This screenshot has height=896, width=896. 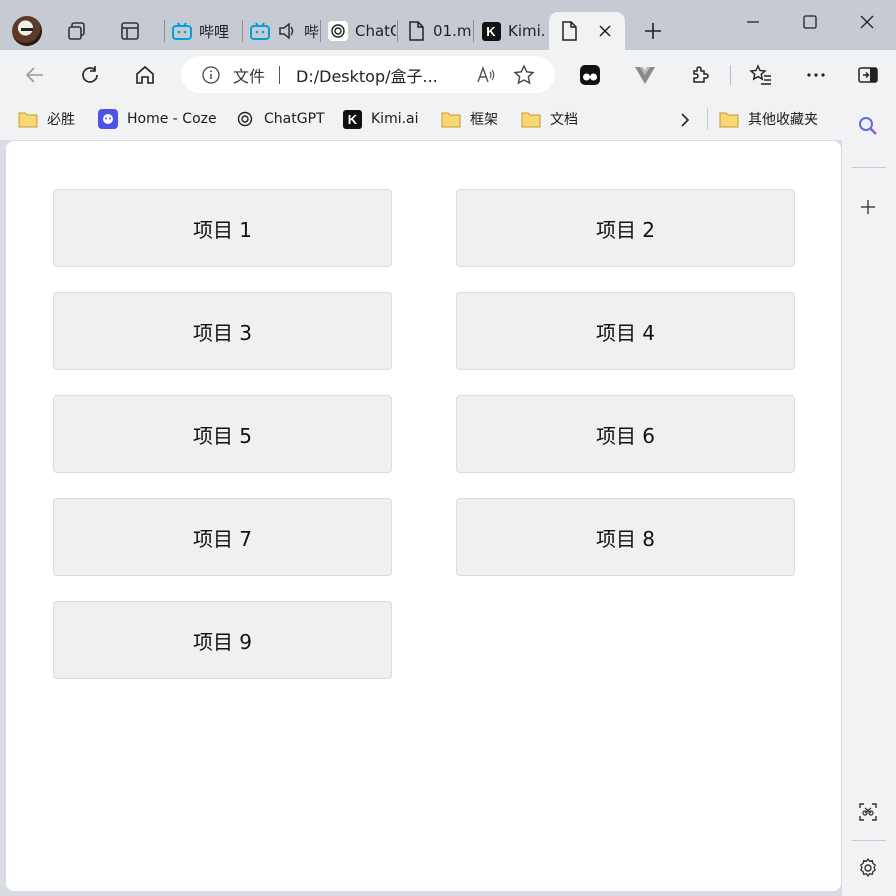 What do you see at coordinates (452, 31) in the screenshot?
I see `tab-label: 01.m` at bounding box center [452, 31].